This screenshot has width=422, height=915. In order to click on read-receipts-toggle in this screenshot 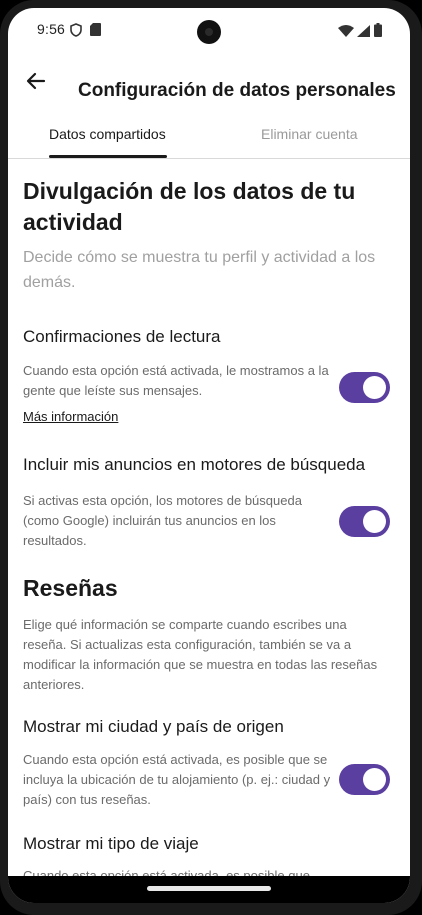, I will do `click(364, 387)`.